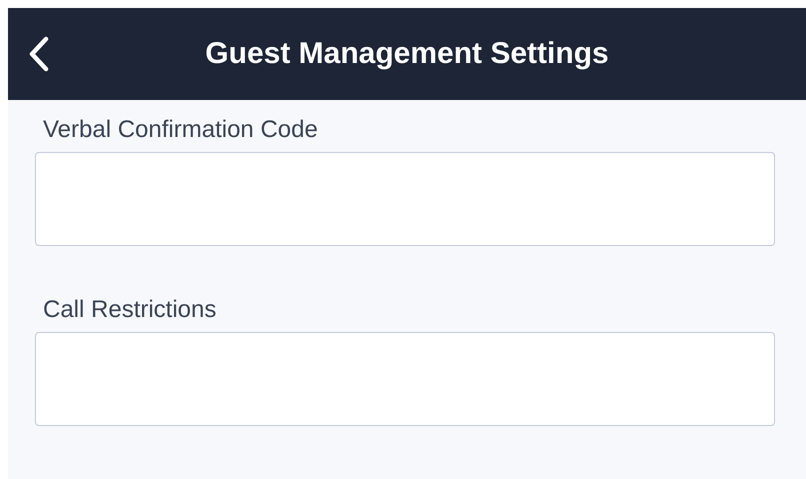  What do you see at coordinates (407, 54) in the screenshot?
I see `header-title: Guest Management Settings` at bounding box center [407, 54].